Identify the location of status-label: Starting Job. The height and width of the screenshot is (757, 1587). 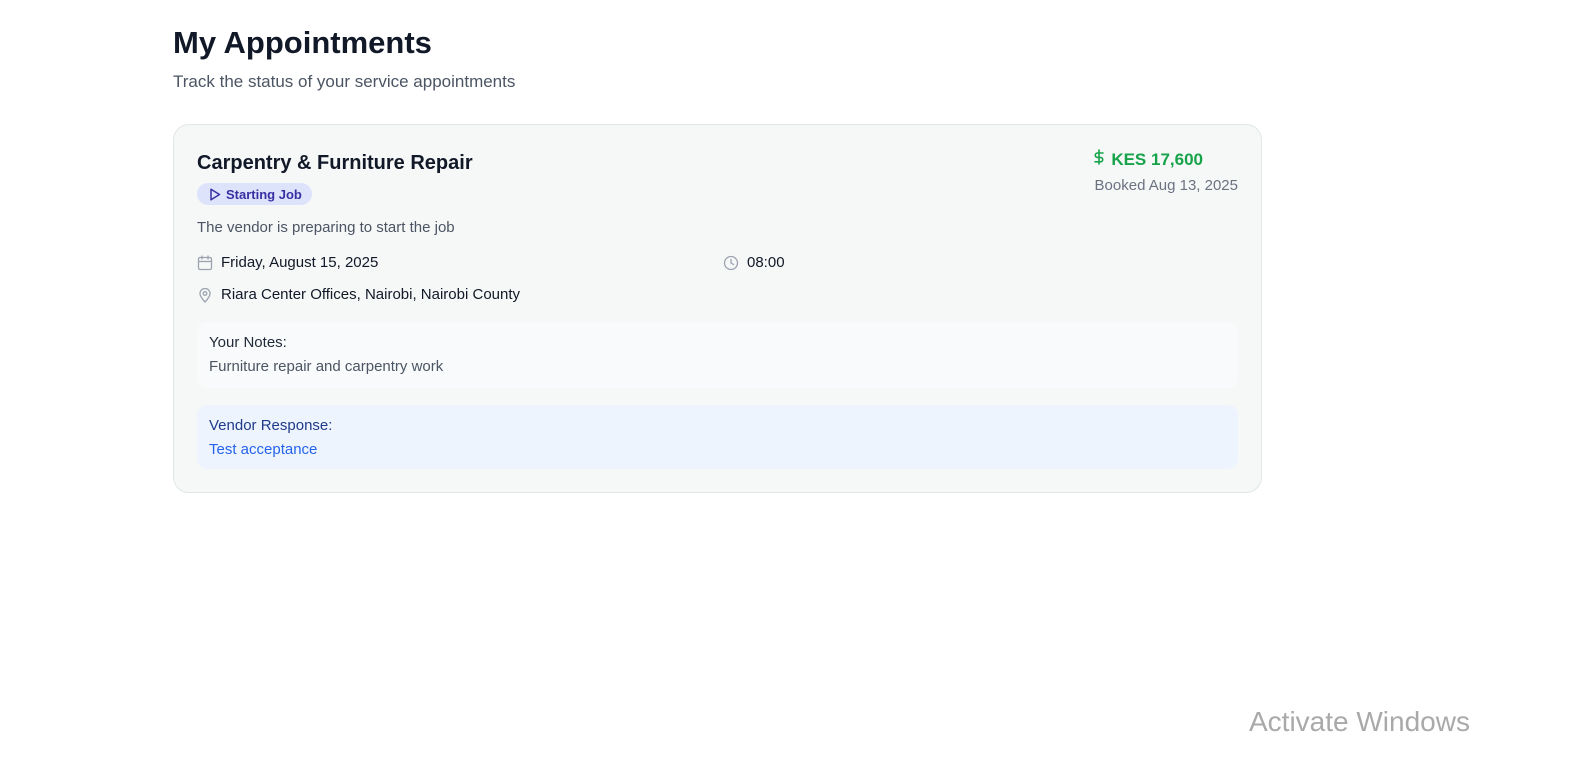
(264, 194).